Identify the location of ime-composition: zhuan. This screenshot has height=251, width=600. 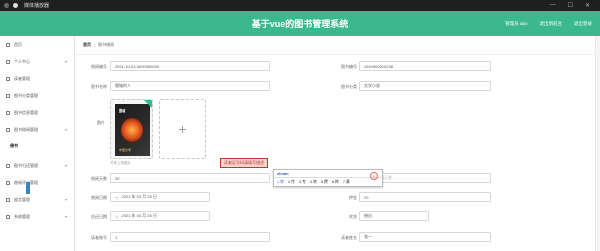
(328, 174).